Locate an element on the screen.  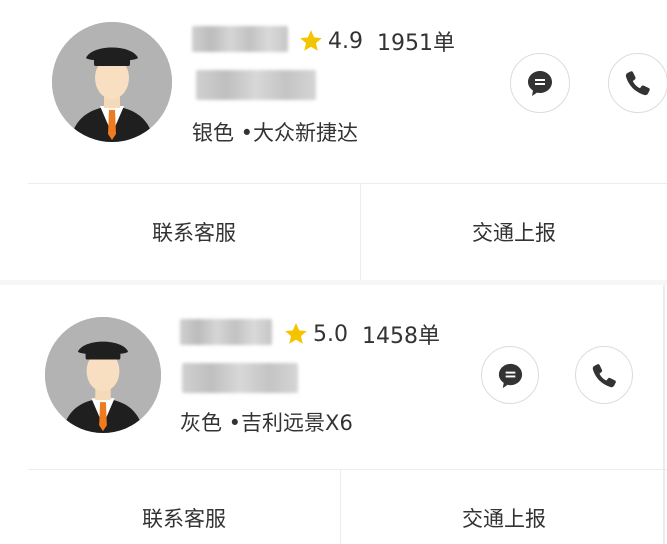
car-info: 灰色 •吉利远景X6 is located at coordinates (266, 423).